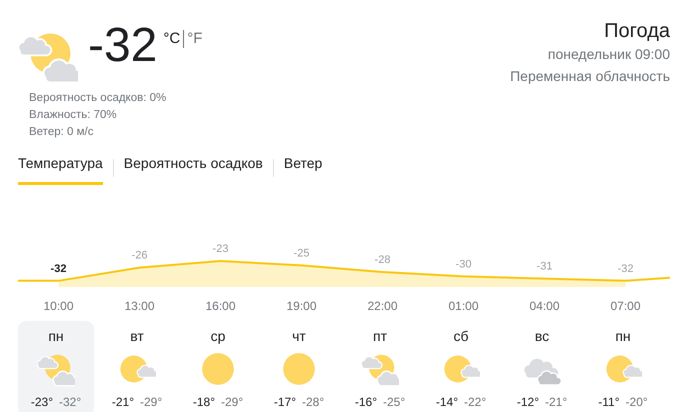  I want to click on day-card: чт -17° -28°, so click(299, 366).